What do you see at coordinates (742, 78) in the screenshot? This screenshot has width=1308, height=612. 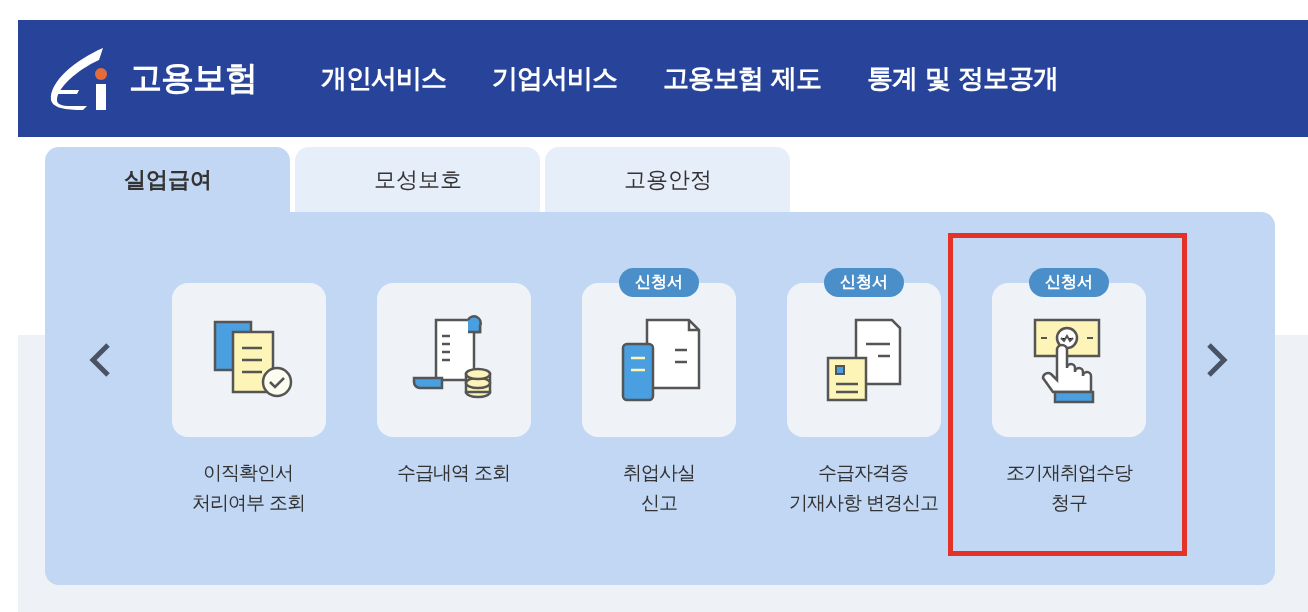 I see `nav-link: 고용보험 제도` at bounding box center [742, 78].